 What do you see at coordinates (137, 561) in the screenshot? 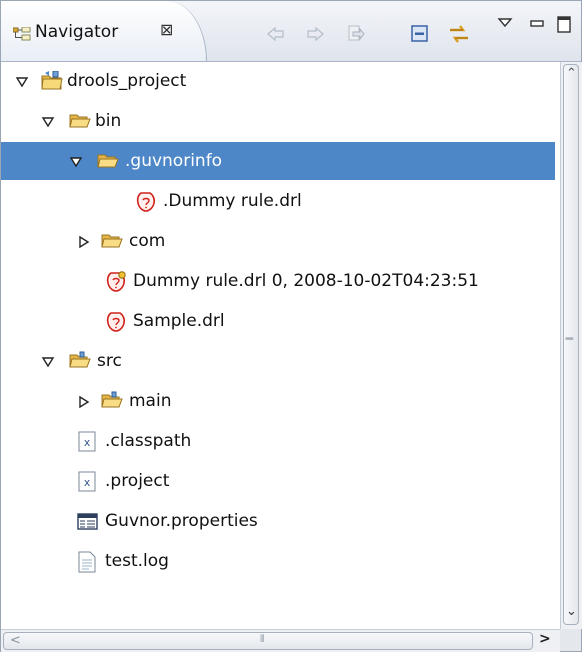
I see `tree-item-label: test.log` at bounding box center [137, 561].